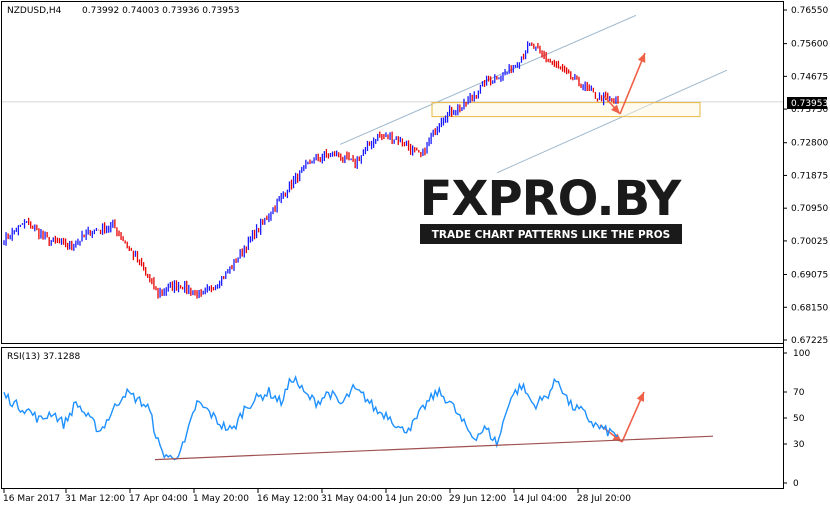 The width and height of the screenshot is (830, 508). What do you see at coordinates (809, 276) in the screenshot?
I see `price-tick-label: 0.69075` at bounding box center [809, 276].